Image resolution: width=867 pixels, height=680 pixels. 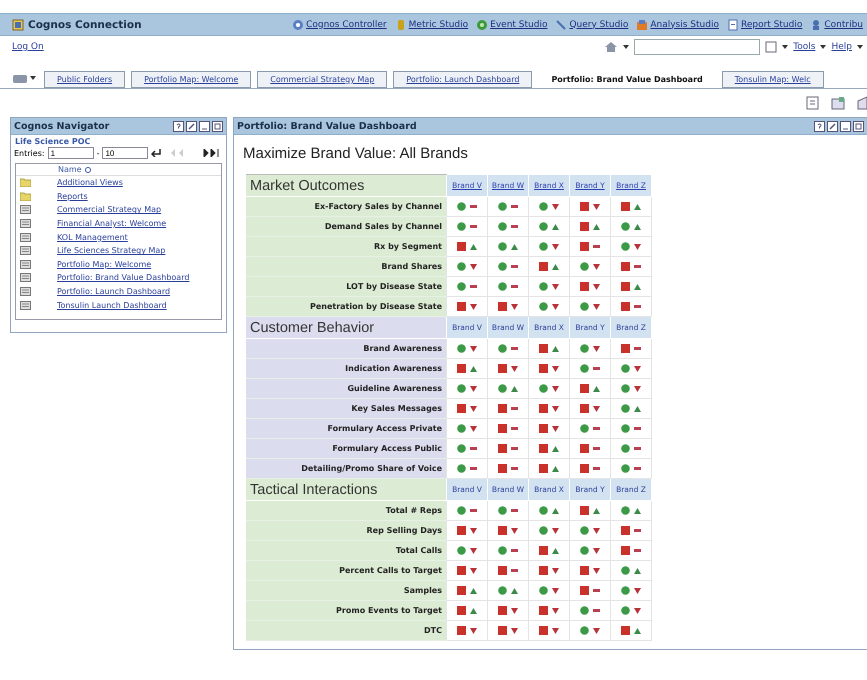 I want to click on layout-icon, so click(x=838, y=103).